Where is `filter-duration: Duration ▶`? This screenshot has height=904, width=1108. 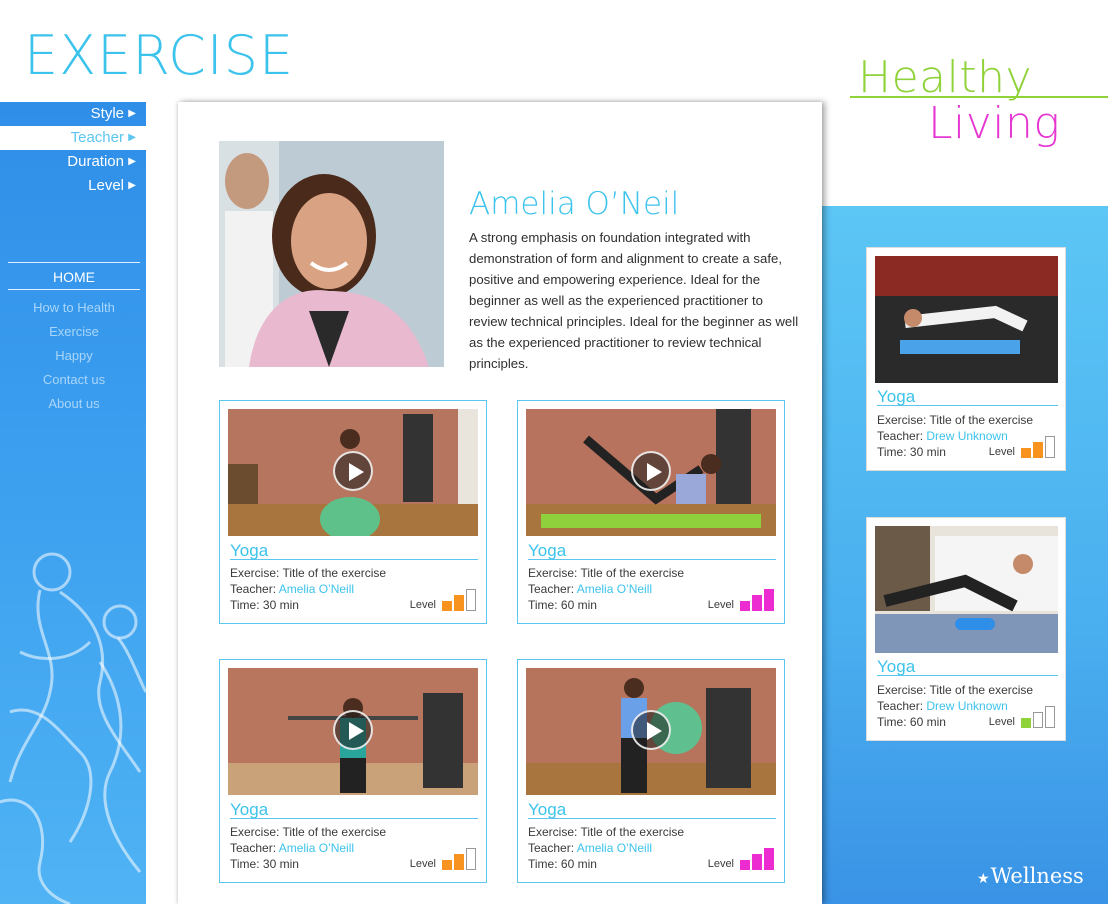
filter-duration: Duration ▶ is located at coordinates (73, 162).